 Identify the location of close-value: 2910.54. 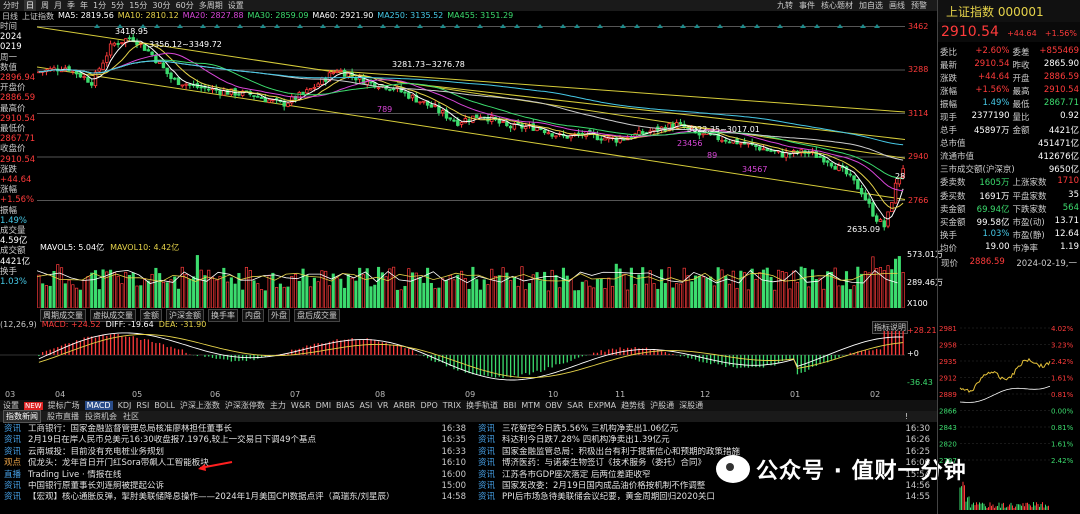
(18, 159).